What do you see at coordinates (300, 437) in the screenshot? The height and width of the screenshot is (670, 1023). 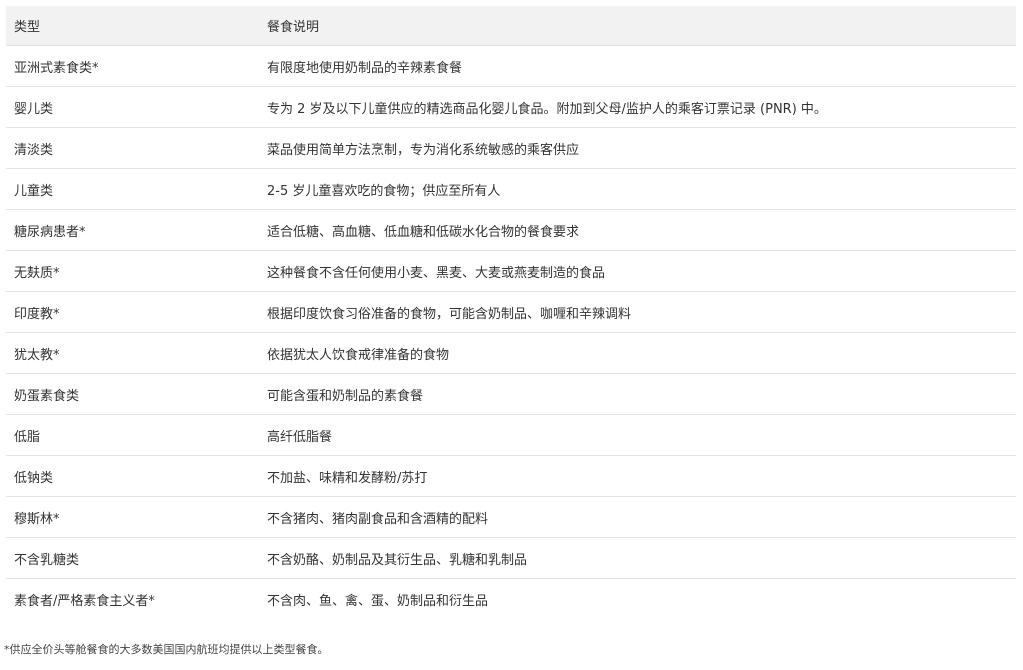 I see `meal-description-cell: 高纤低脂餐` at bounding box center [300, 437].